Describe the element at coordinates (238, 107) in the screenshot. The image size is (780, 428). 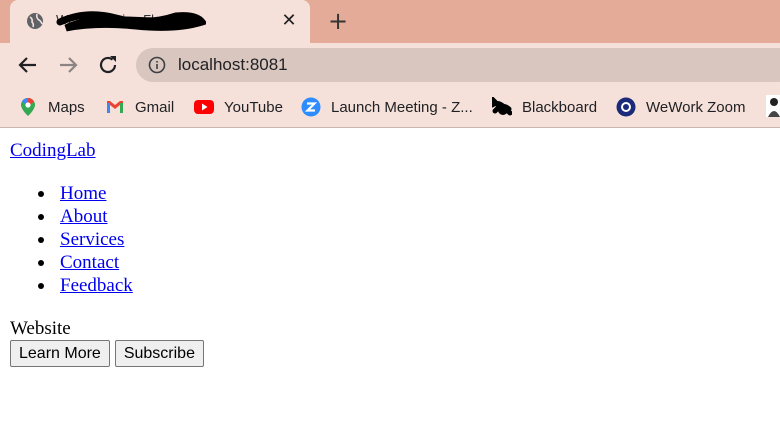
I see `bookmark-youtube: YouTube` at that location.